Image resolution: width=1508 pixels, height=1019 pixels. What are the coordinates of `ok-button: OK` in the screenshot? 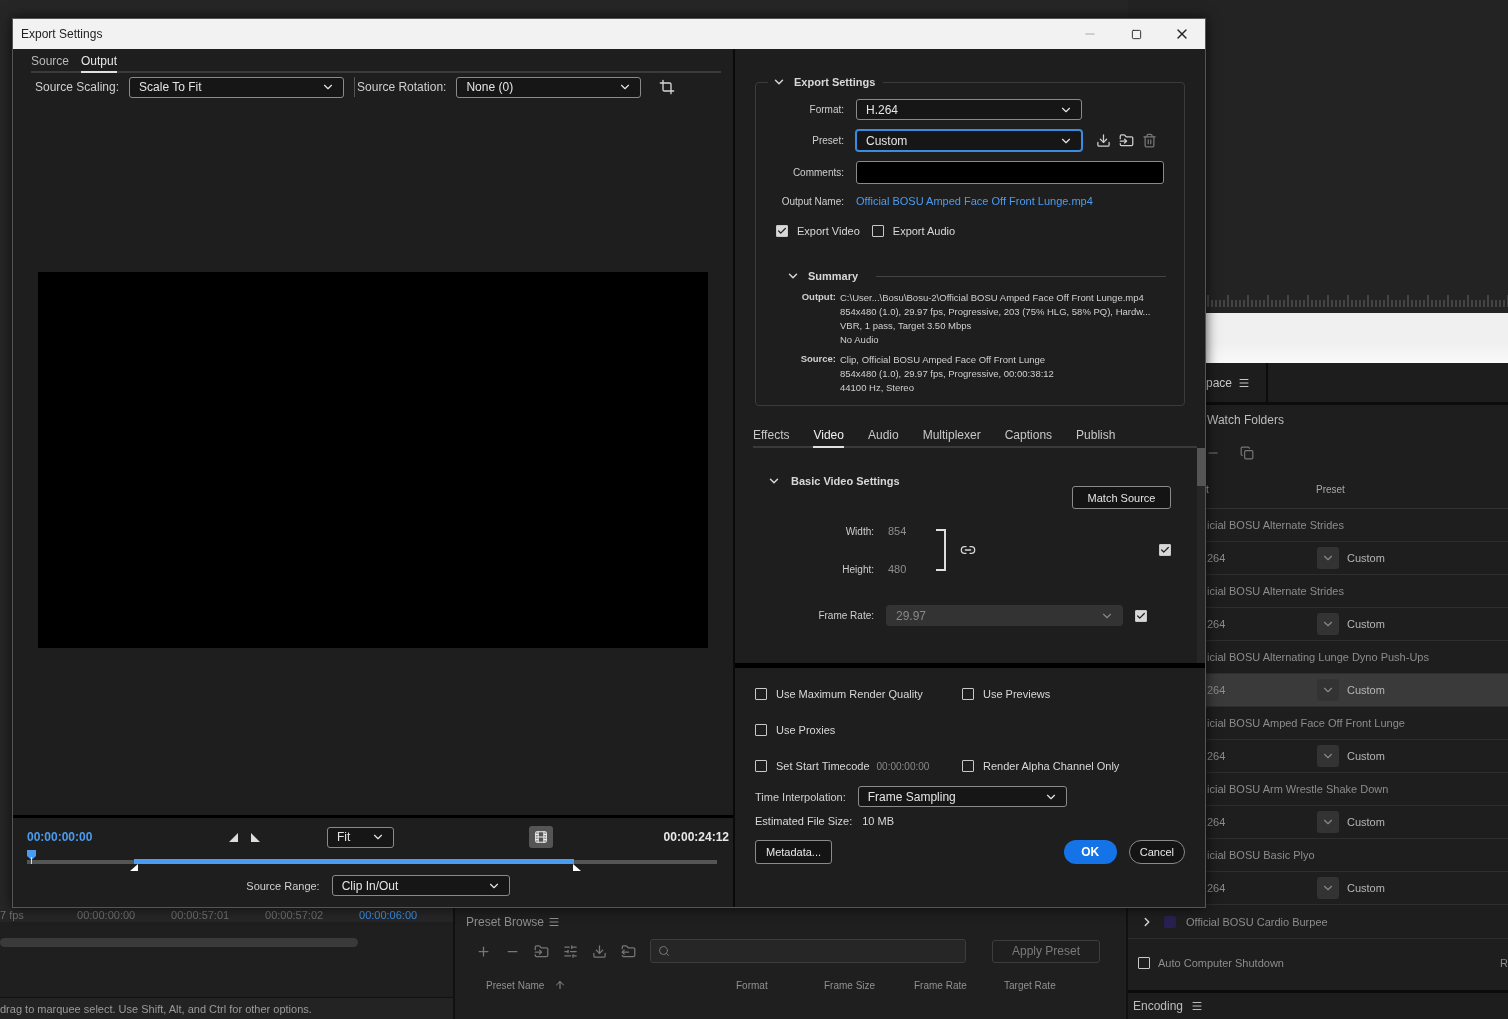 It's located at (1090, 852).